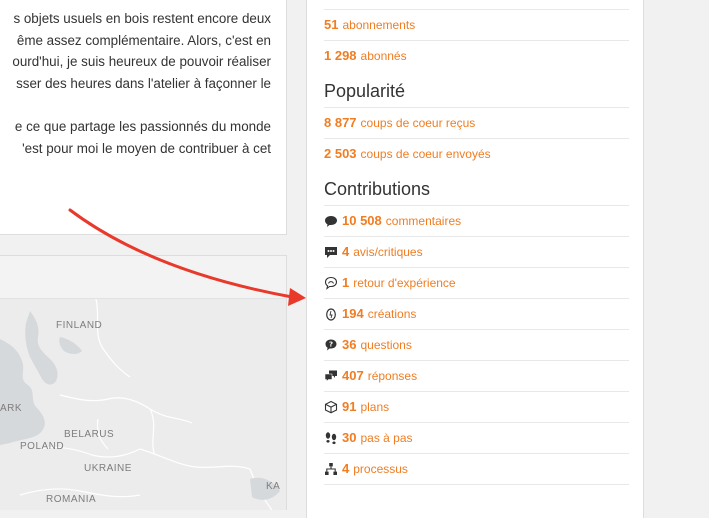  I want to click on review-icon, so click(331, 252).